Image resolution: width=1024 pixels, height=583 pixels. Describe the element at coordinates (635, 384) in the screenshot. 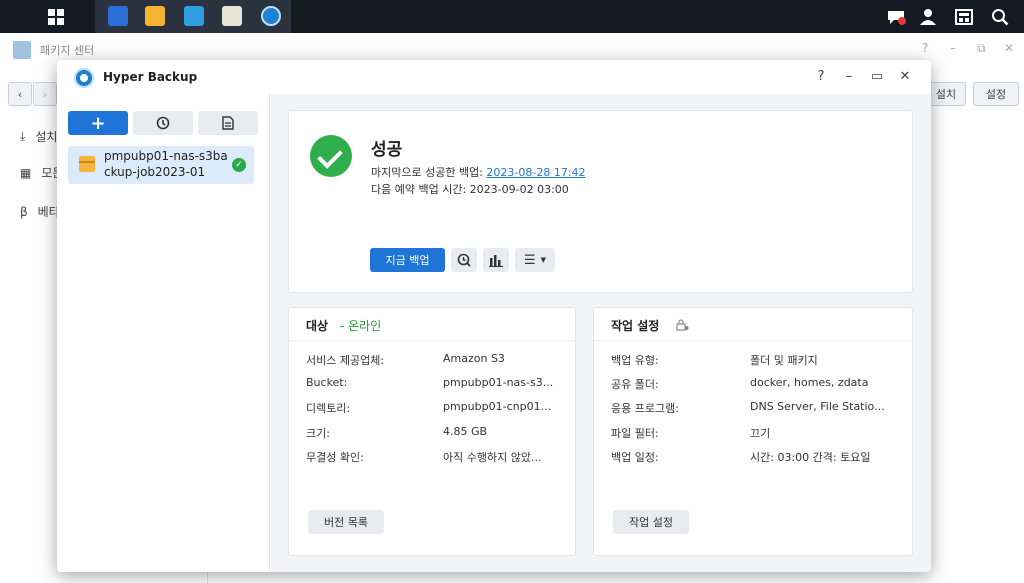

I see `setting-row-label: 공유 폴더:` at that location.